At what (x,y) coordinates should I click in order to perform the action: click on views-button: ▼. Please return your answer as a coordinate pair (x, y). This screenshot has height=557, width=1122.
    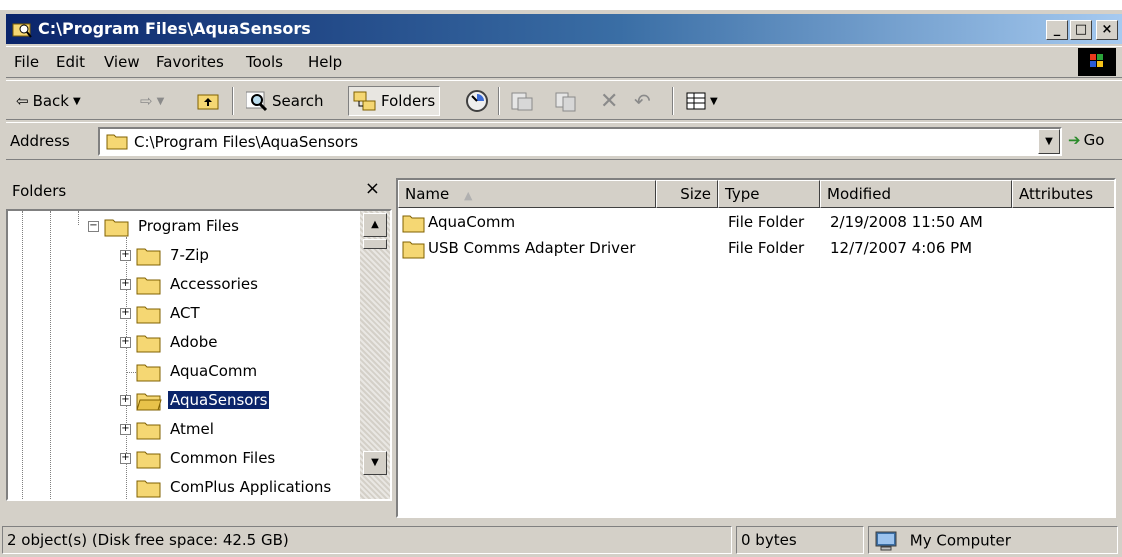
    Looking at the image, I should click on (702, 101).